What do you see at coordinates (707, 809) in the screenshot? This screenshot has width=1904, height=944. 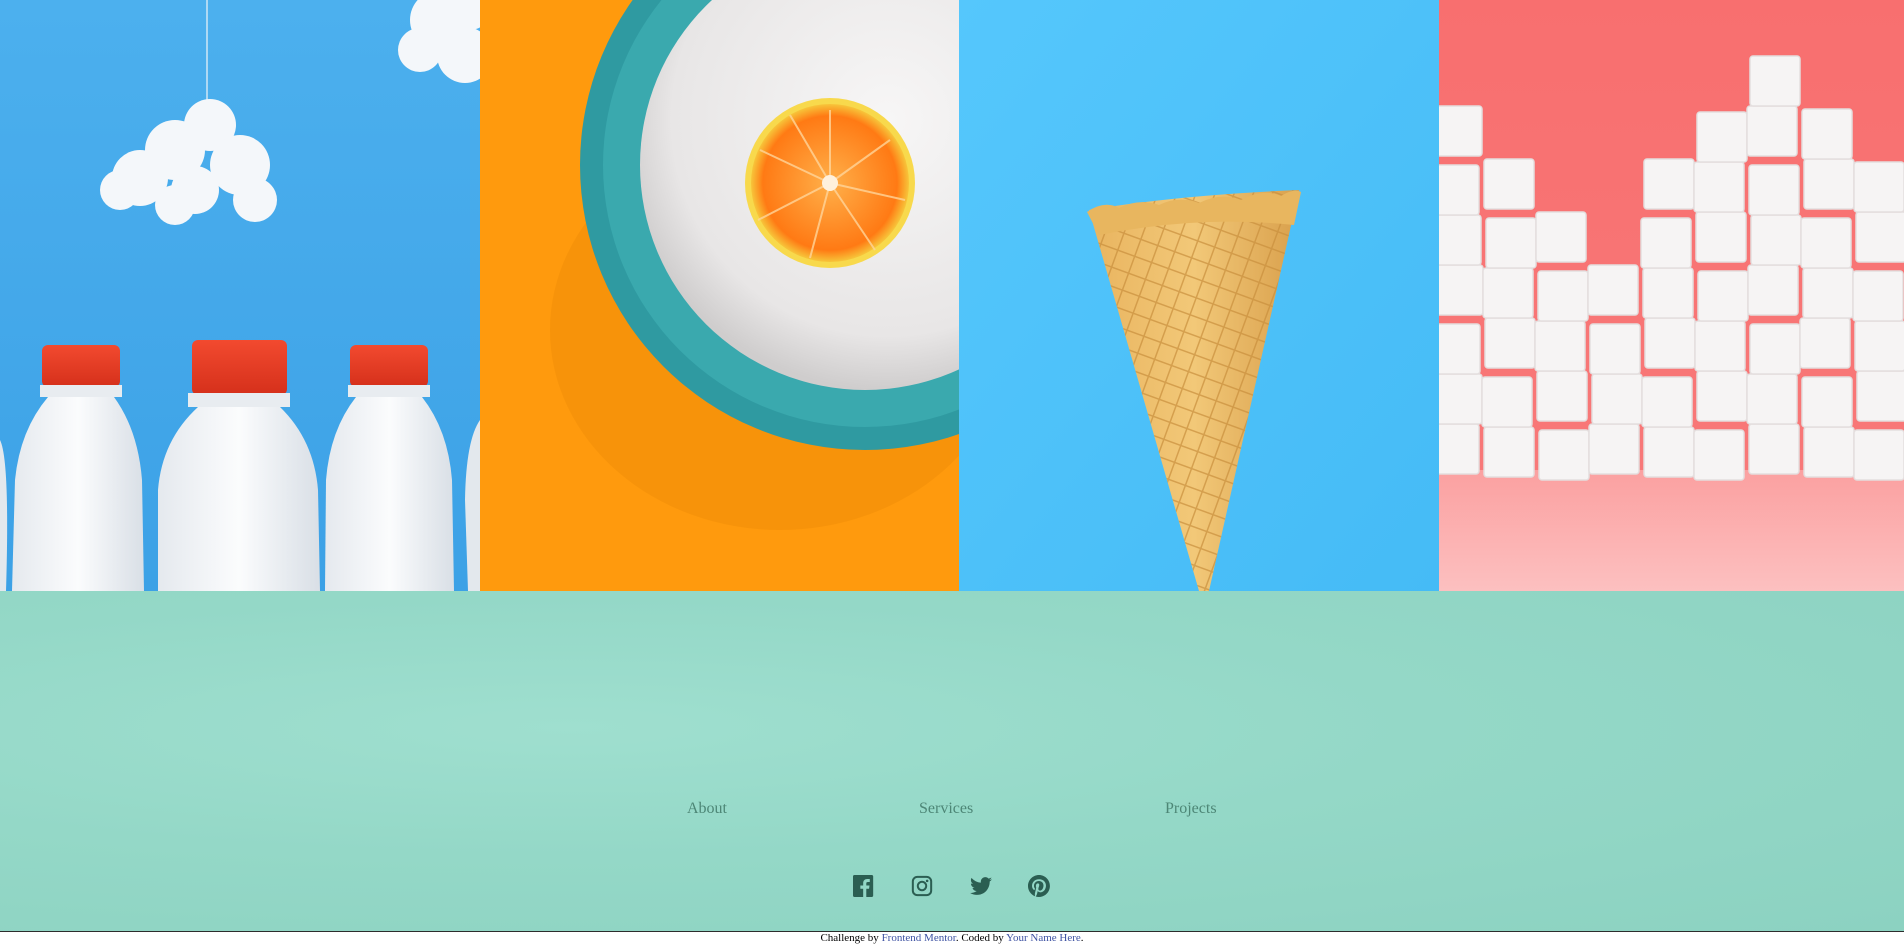 I see `nav-link-about: About` at bounding box center [707, 809].